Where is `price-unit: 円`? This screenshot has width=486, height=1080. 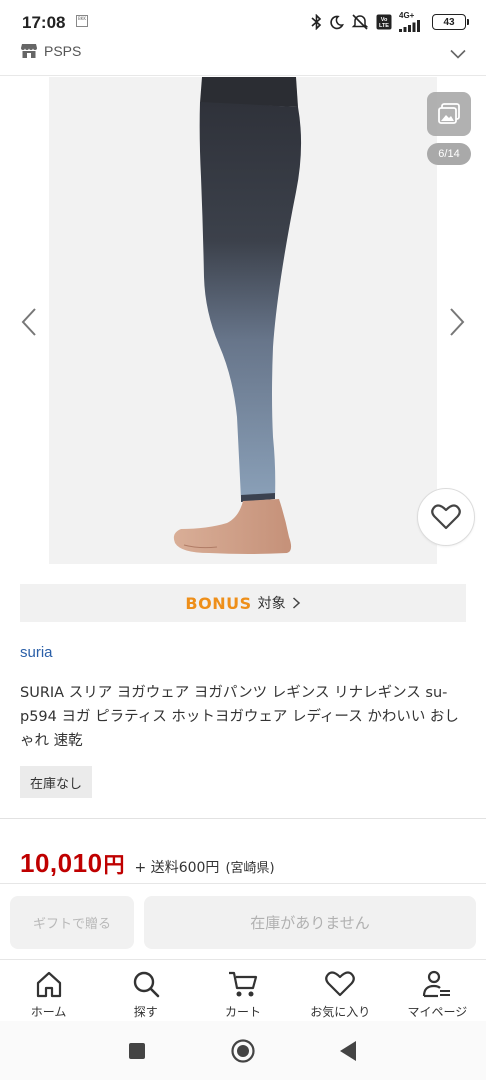
price-unit: 円 is located at coordinates (114, 865).